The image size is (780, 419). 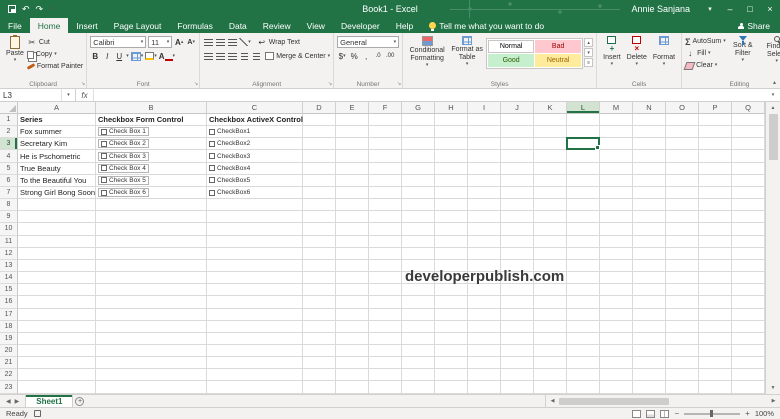 I want to click on cell-N4, so click(x=649, y=156).